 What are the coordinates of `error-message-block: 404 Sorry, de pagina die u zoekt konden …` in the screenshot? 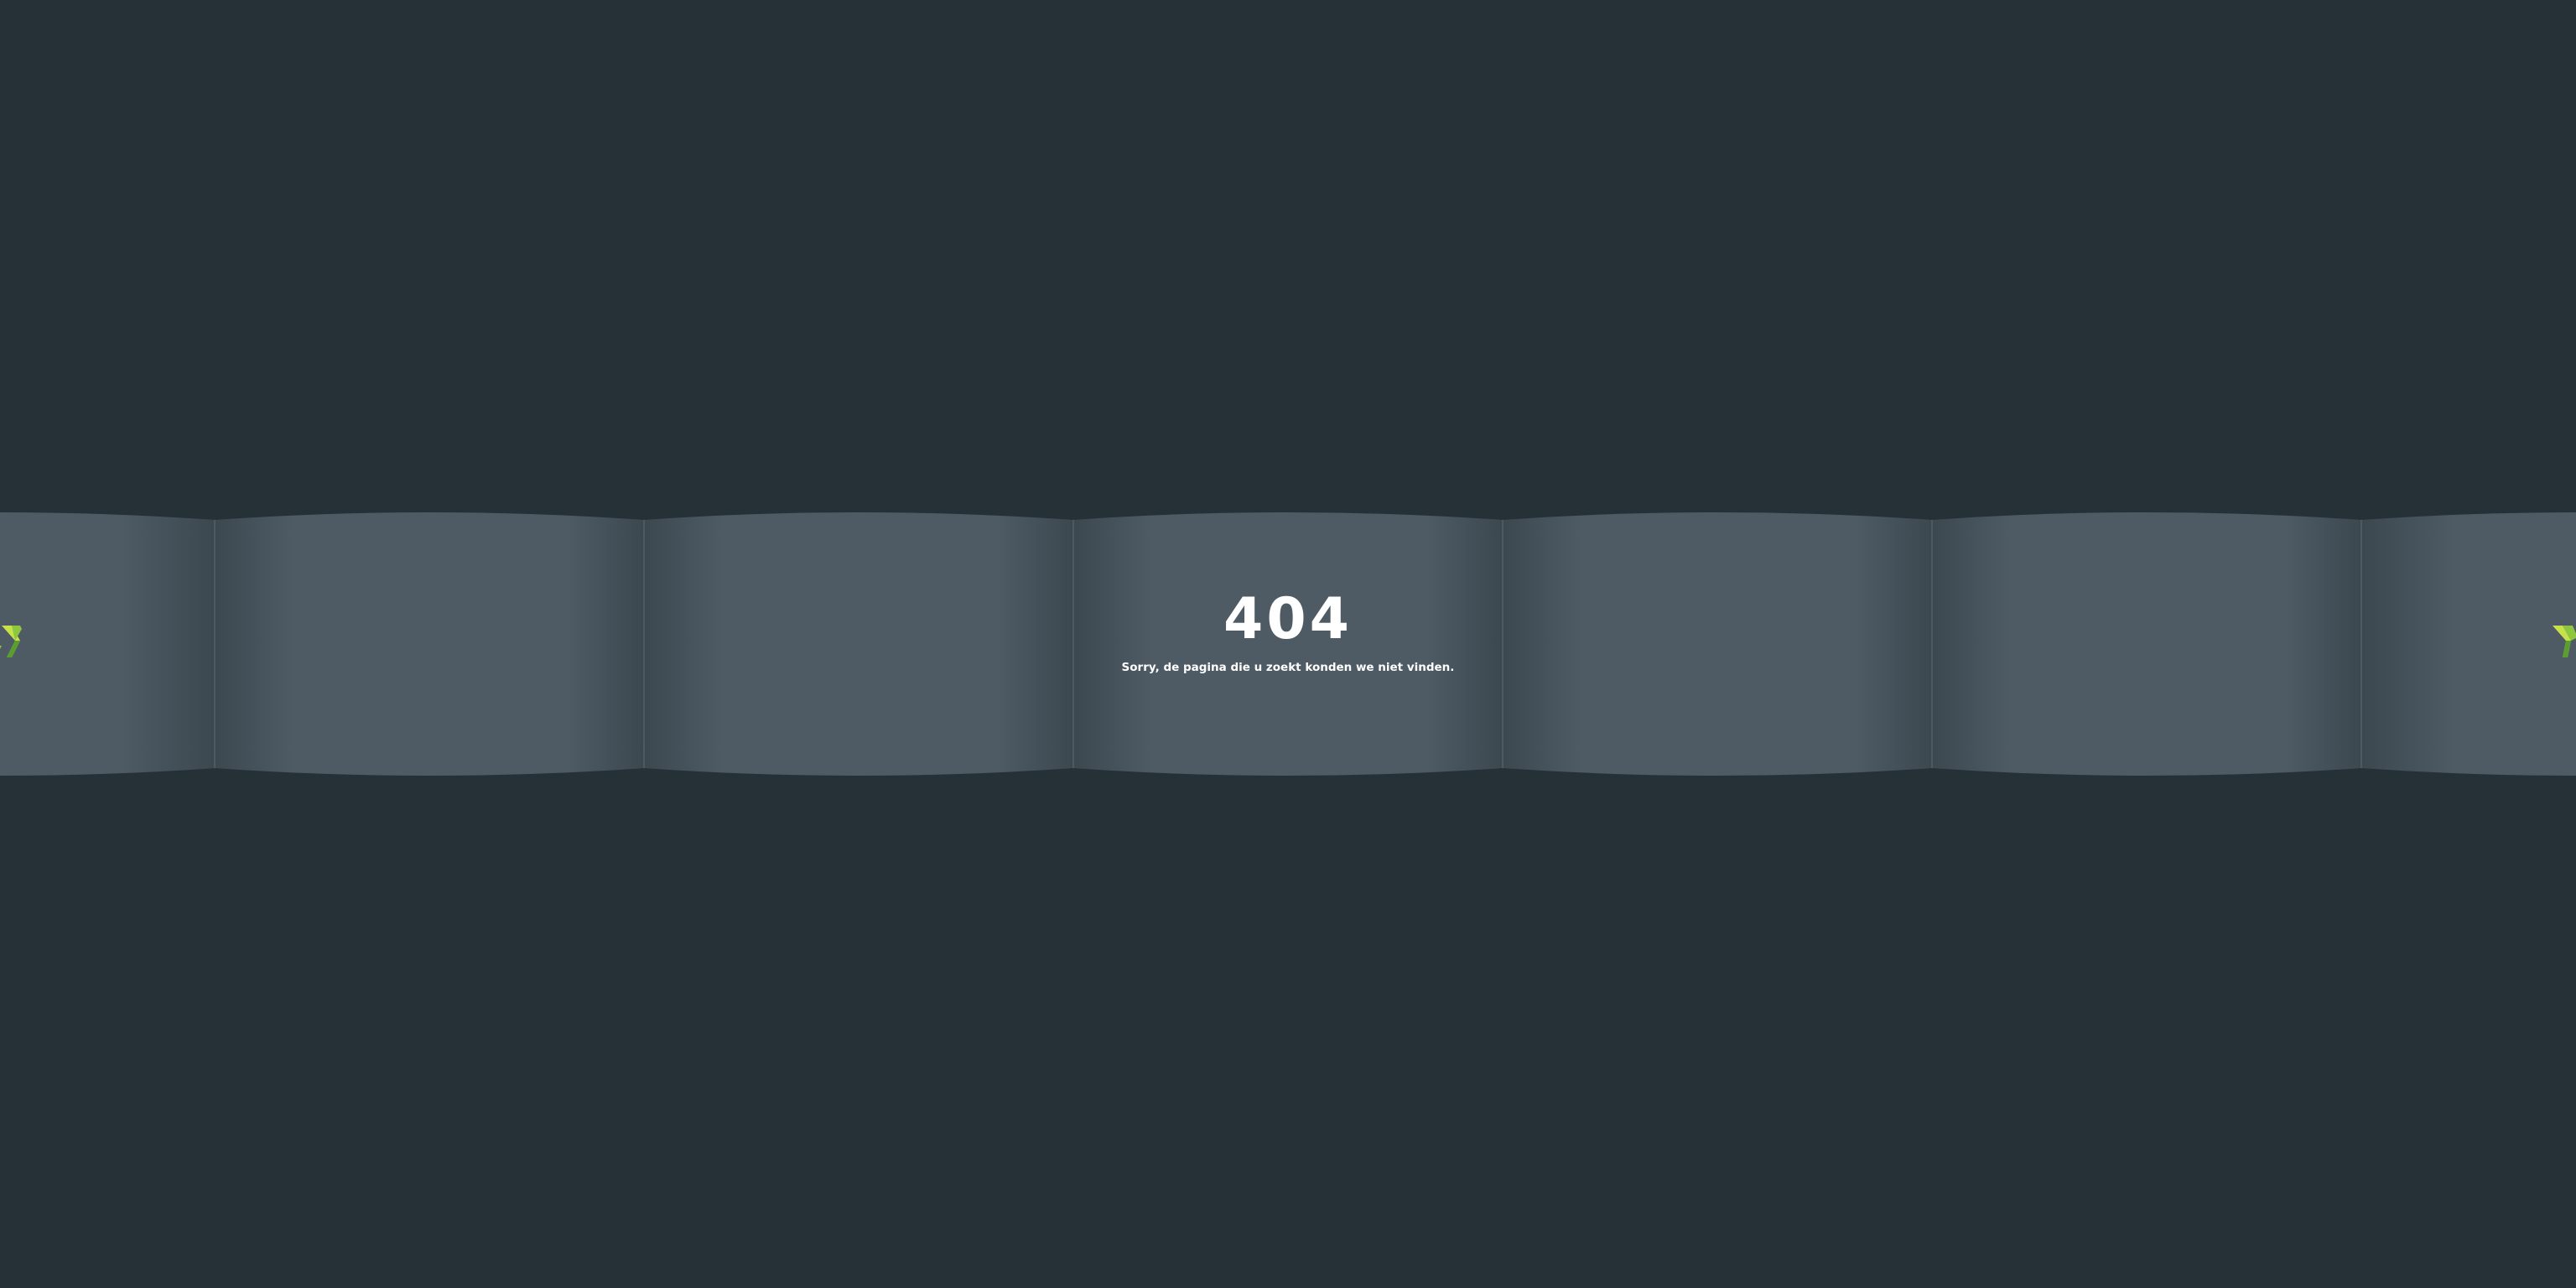 It's located at (1288, 631).